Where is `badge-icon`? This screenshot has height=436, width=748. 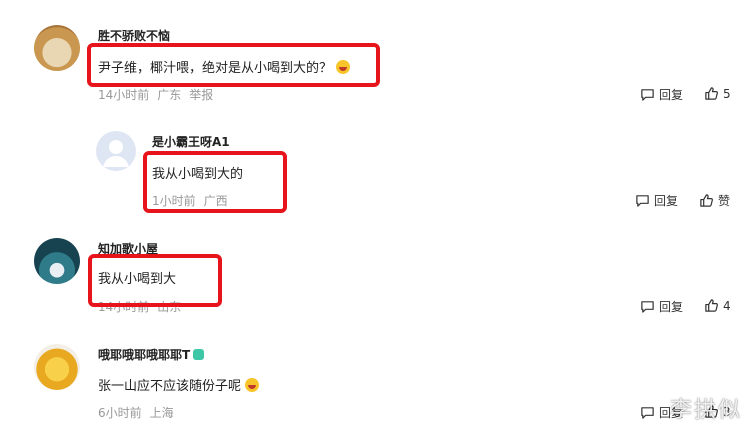
badge-icon is located at coordinates (199, 354).